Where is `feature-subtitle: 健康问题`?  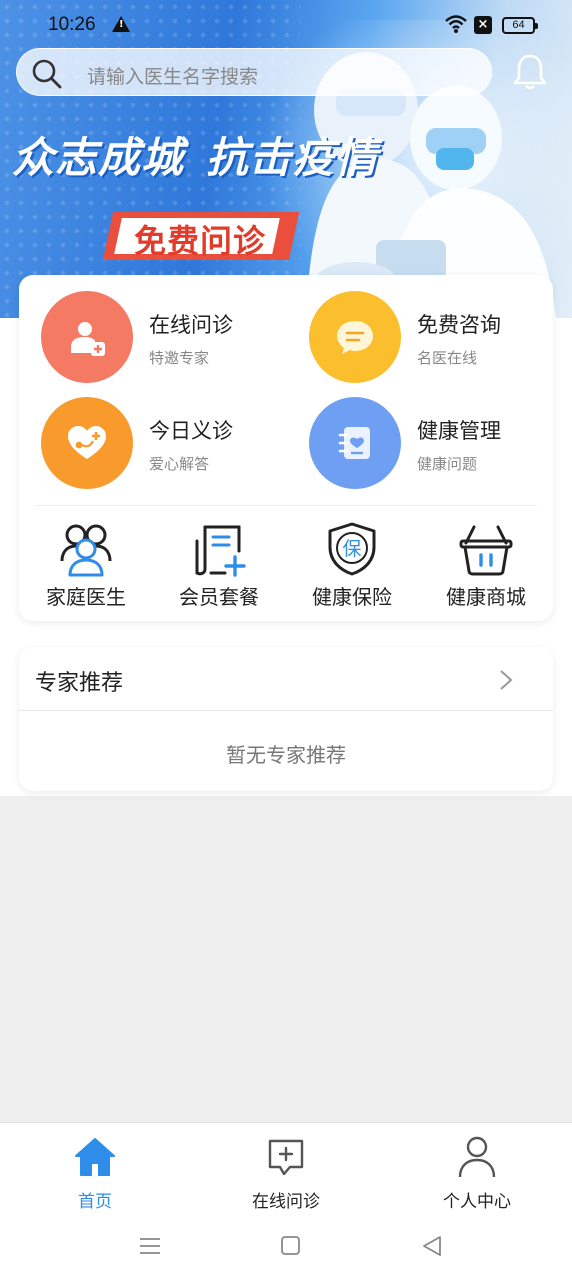 feature-subtitle: 健康问题 is located at coordinates (447, 464).